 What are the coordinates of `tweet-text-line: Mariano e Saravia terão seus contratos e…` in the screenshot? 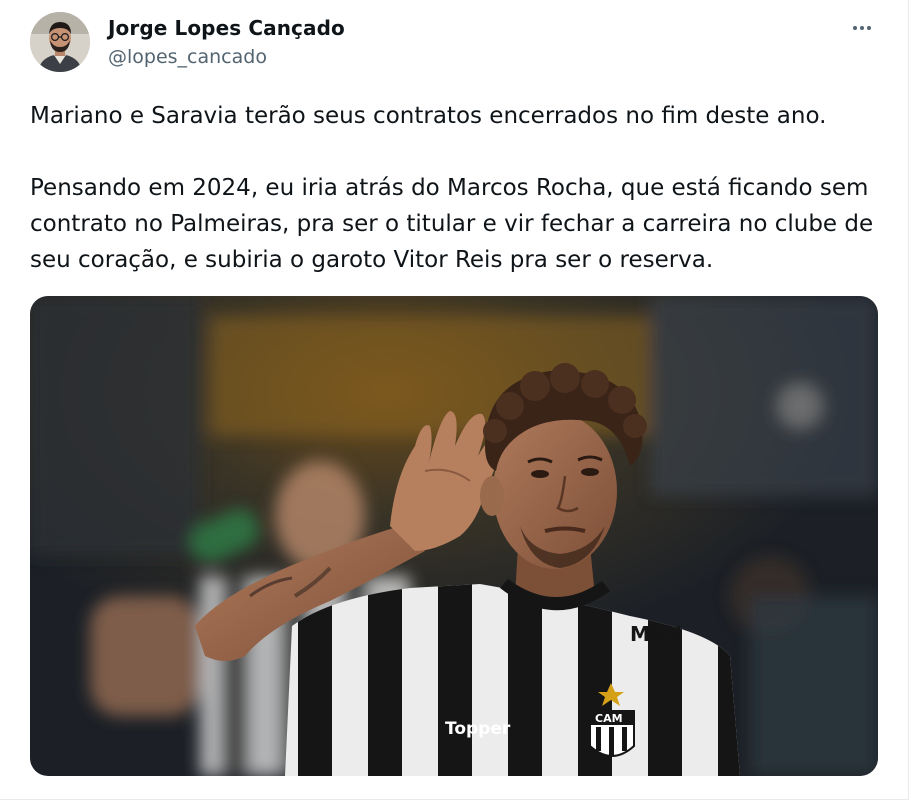 It's located at (428, 116).